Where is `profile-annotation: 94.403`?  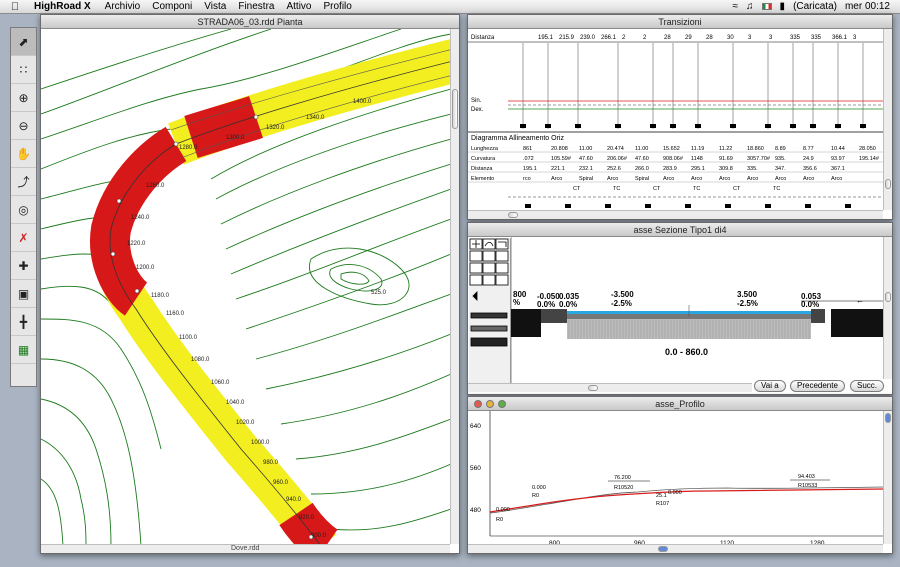
profile-annotation: 94.403 is located at coordinates (806, 477).